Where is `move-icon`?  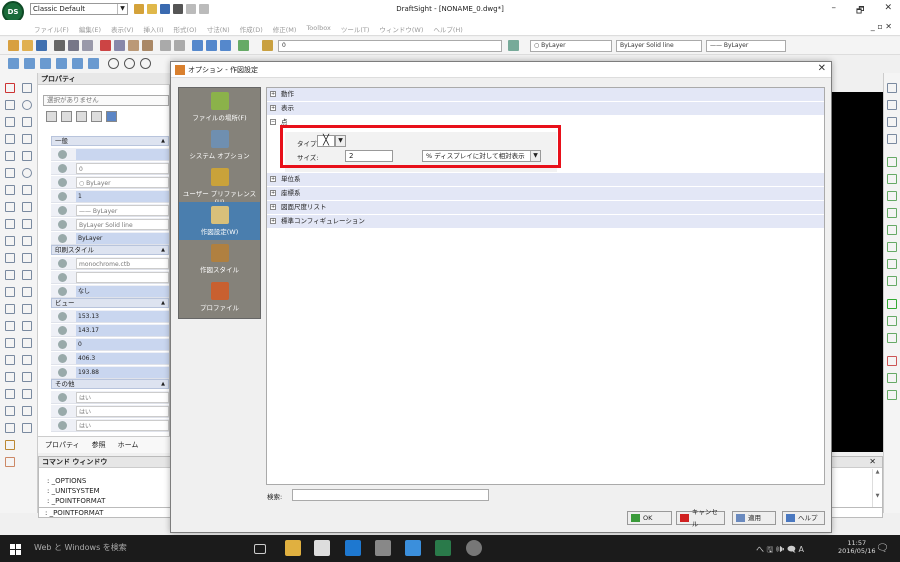
move-icon is located at coordinates (10, 241).